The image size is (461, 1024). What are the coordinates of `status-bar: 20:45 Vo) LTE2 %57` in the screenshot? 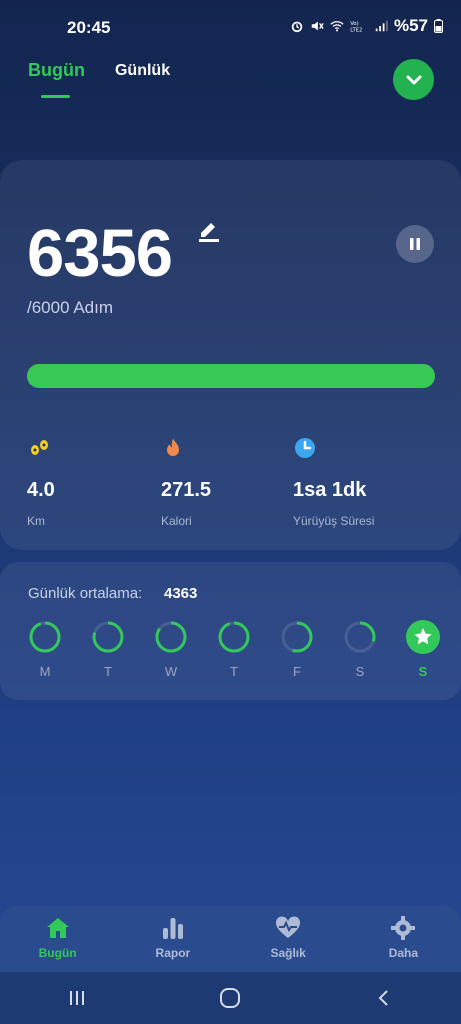 It's located at (230, 28).